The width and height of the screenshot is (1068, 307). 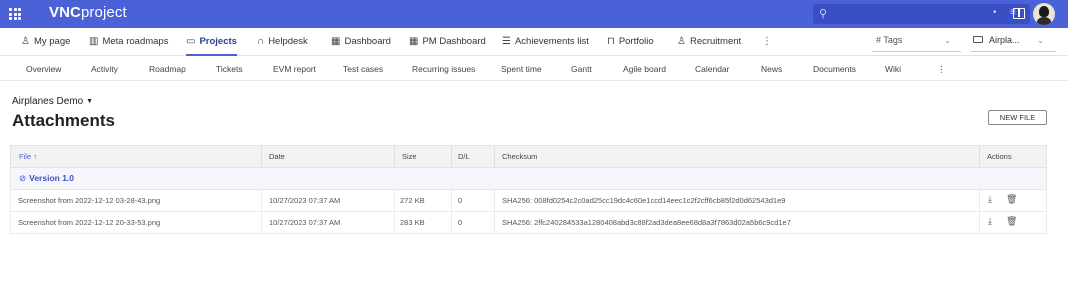 What do you see at coordinates (879, 40) in the screenshot?
I see `hash-icon: #` at bounding box center [879, 40].